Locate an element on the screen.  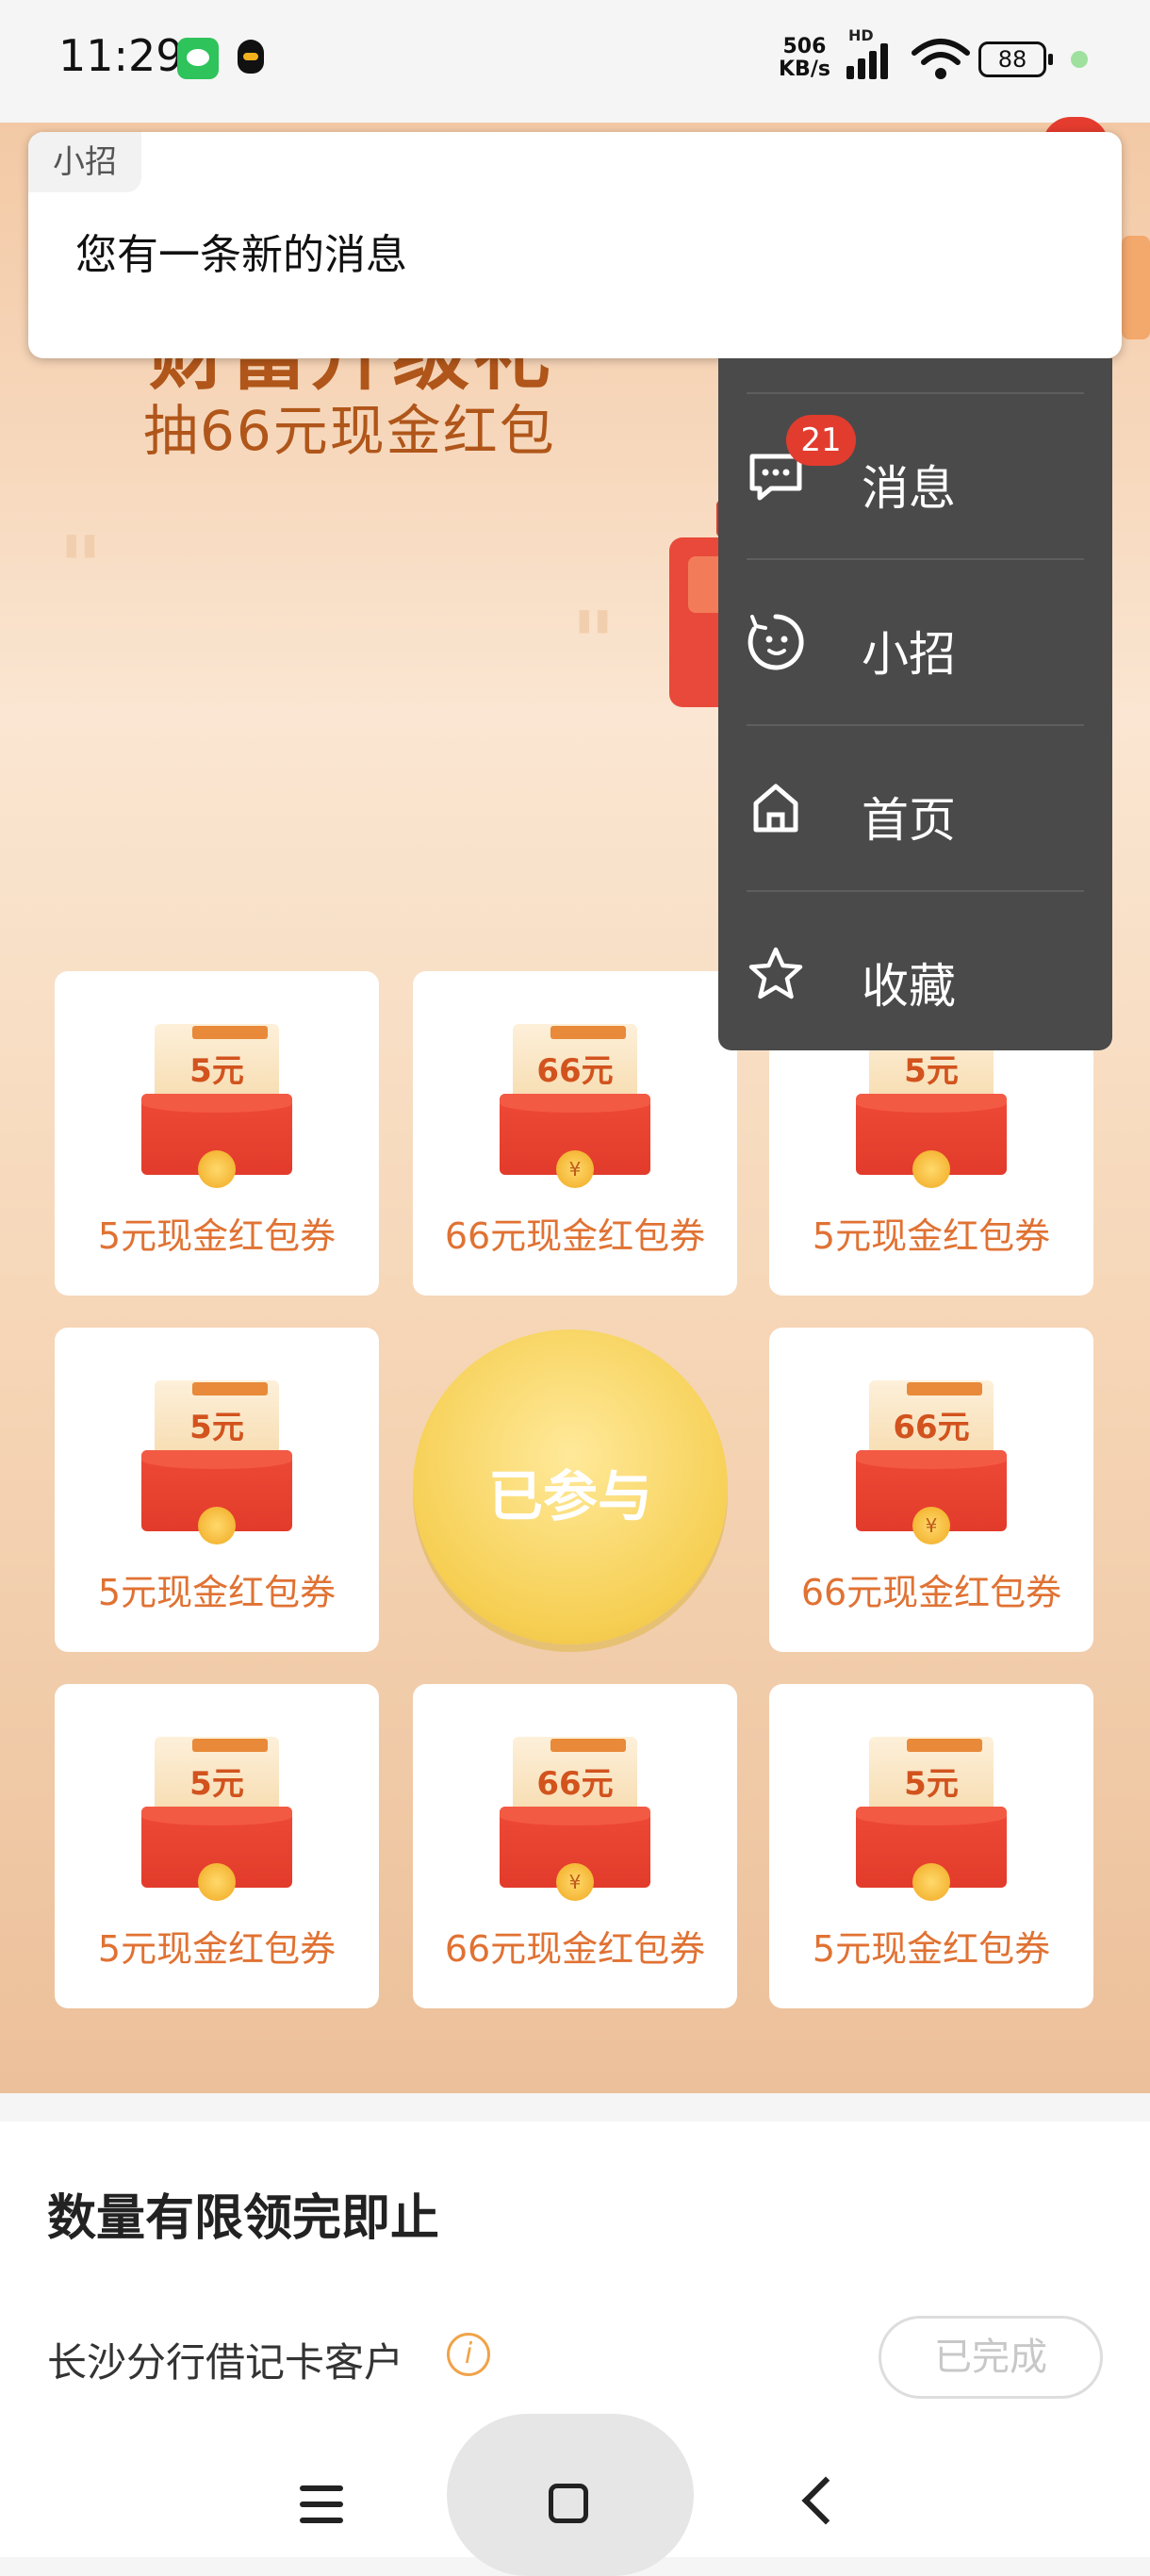
assistant-icon is located at coordinates (776, 642).